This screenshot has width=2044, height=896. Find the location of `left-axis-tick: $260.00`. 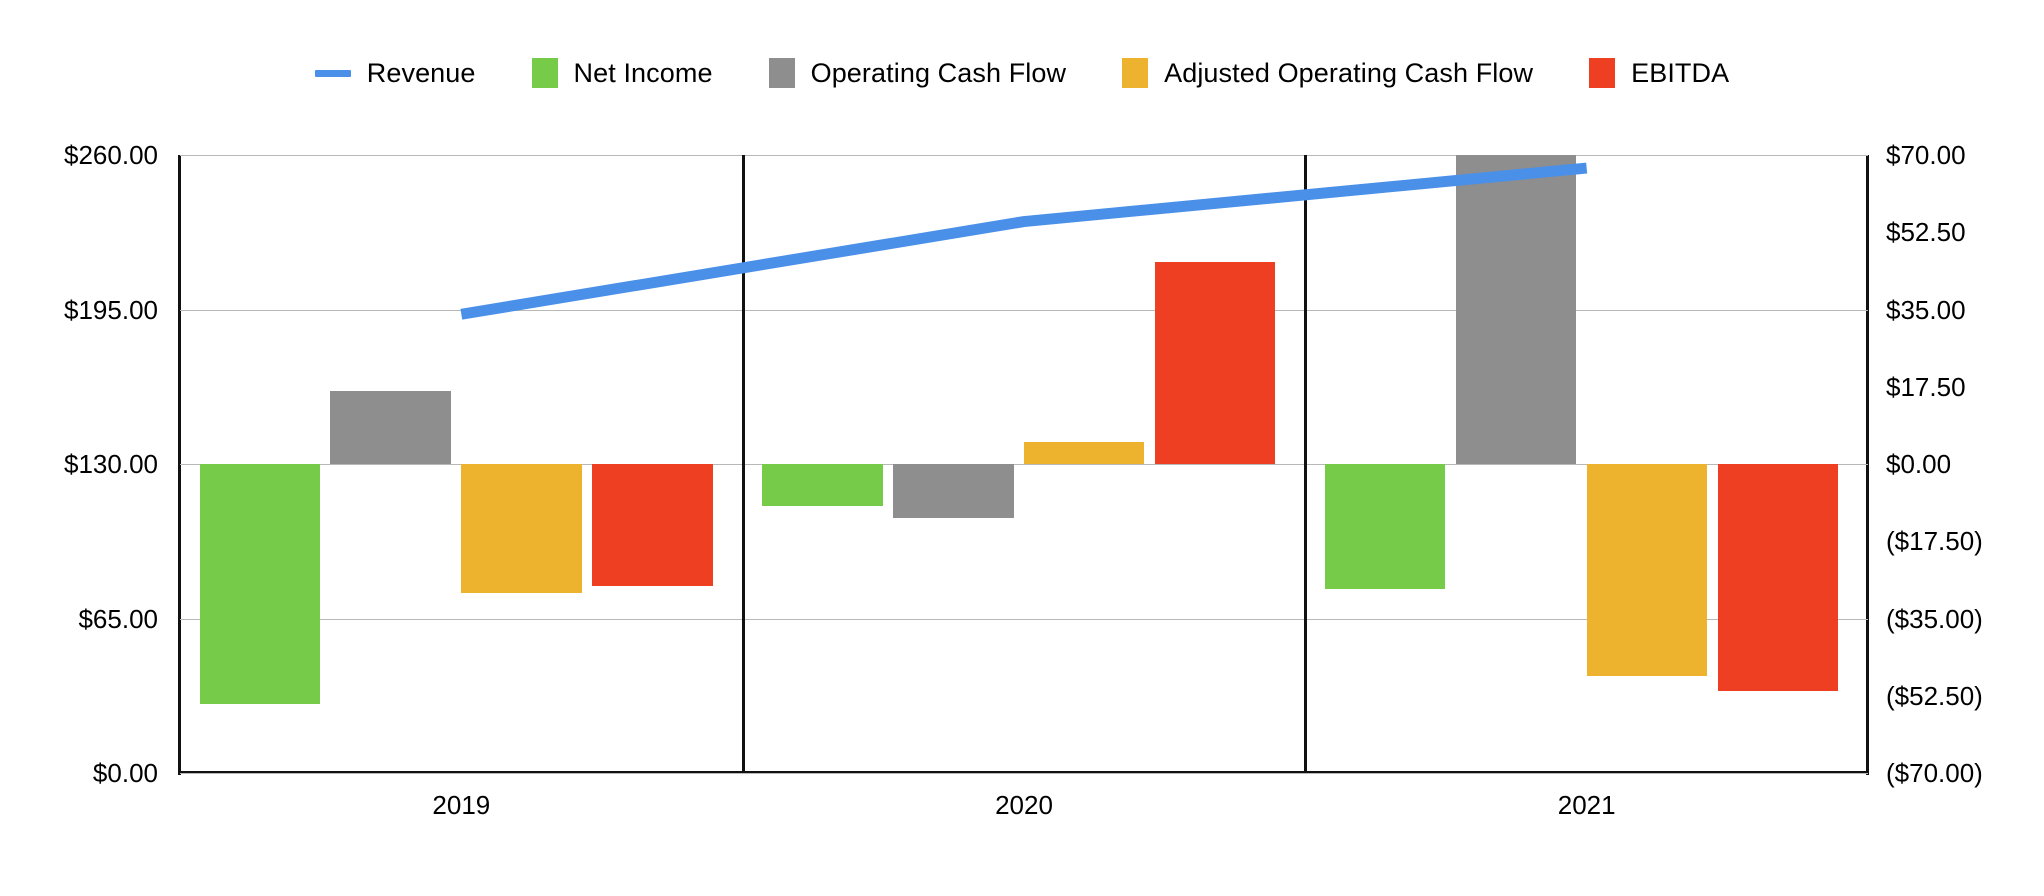

left-axis-tick: $260.00 is located at coordinates (111, 155).